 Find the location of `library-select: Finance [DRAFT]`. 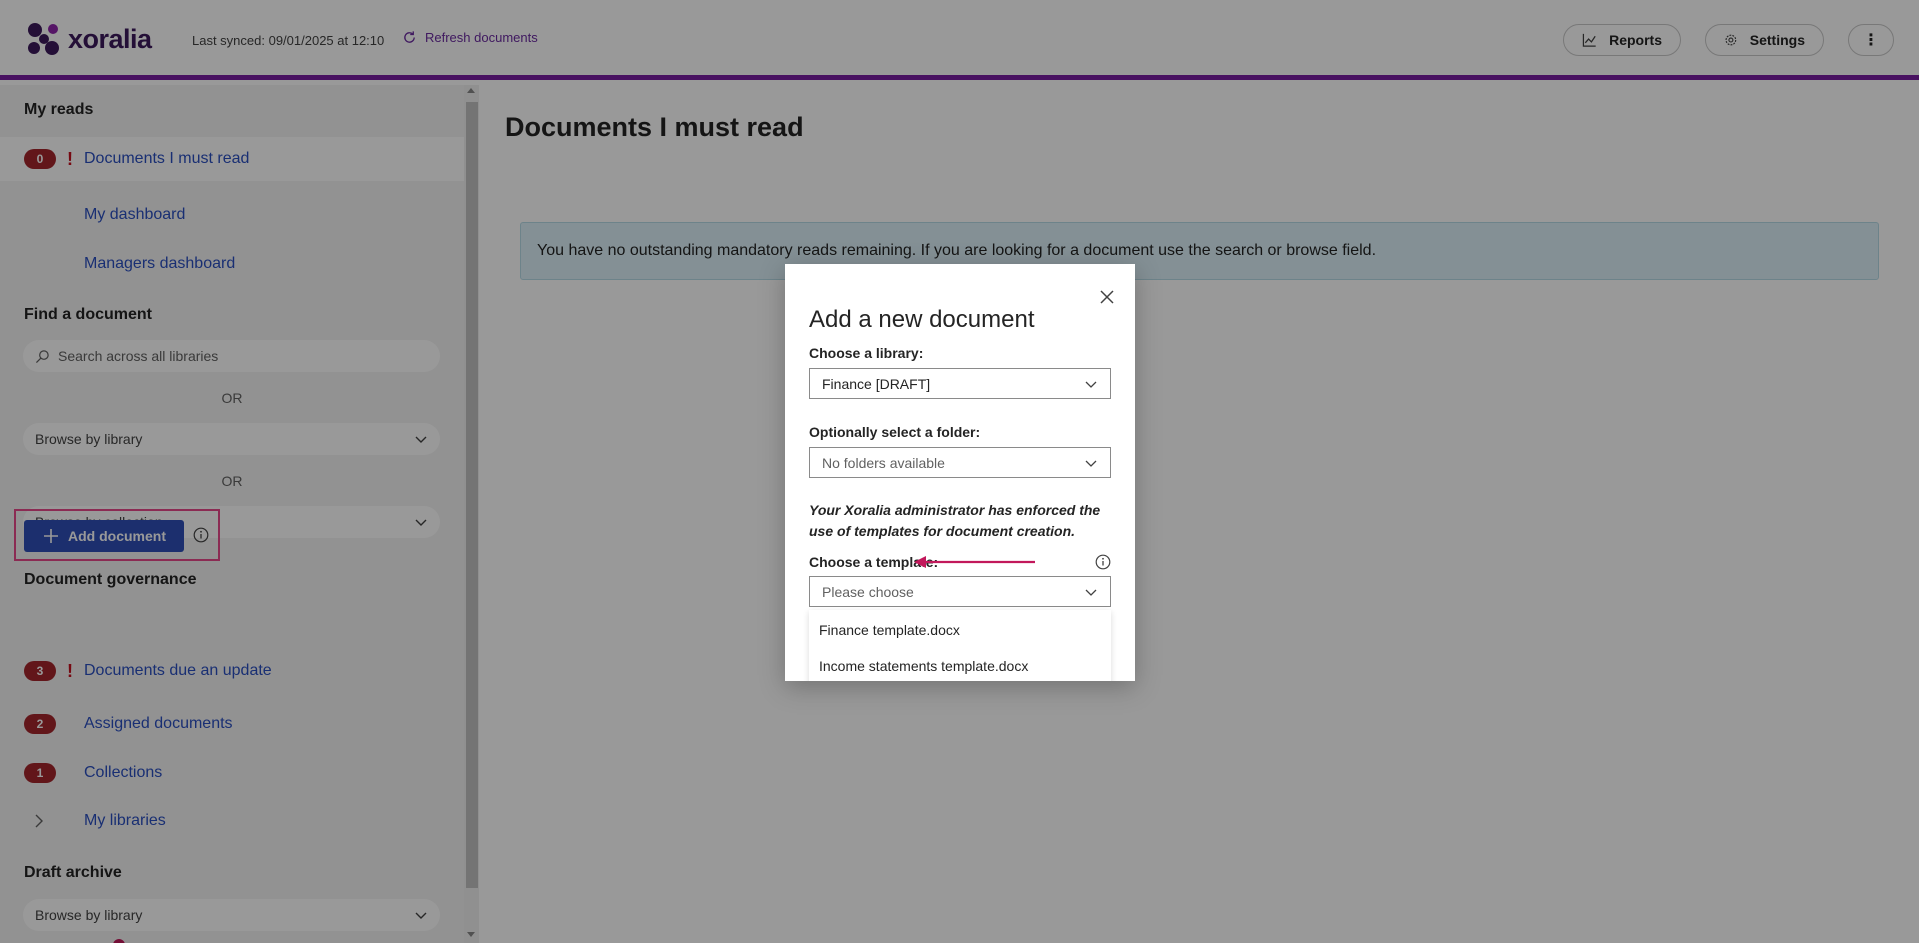

library-select: Finance [DRAFT] is located at coordinates (960, 383).